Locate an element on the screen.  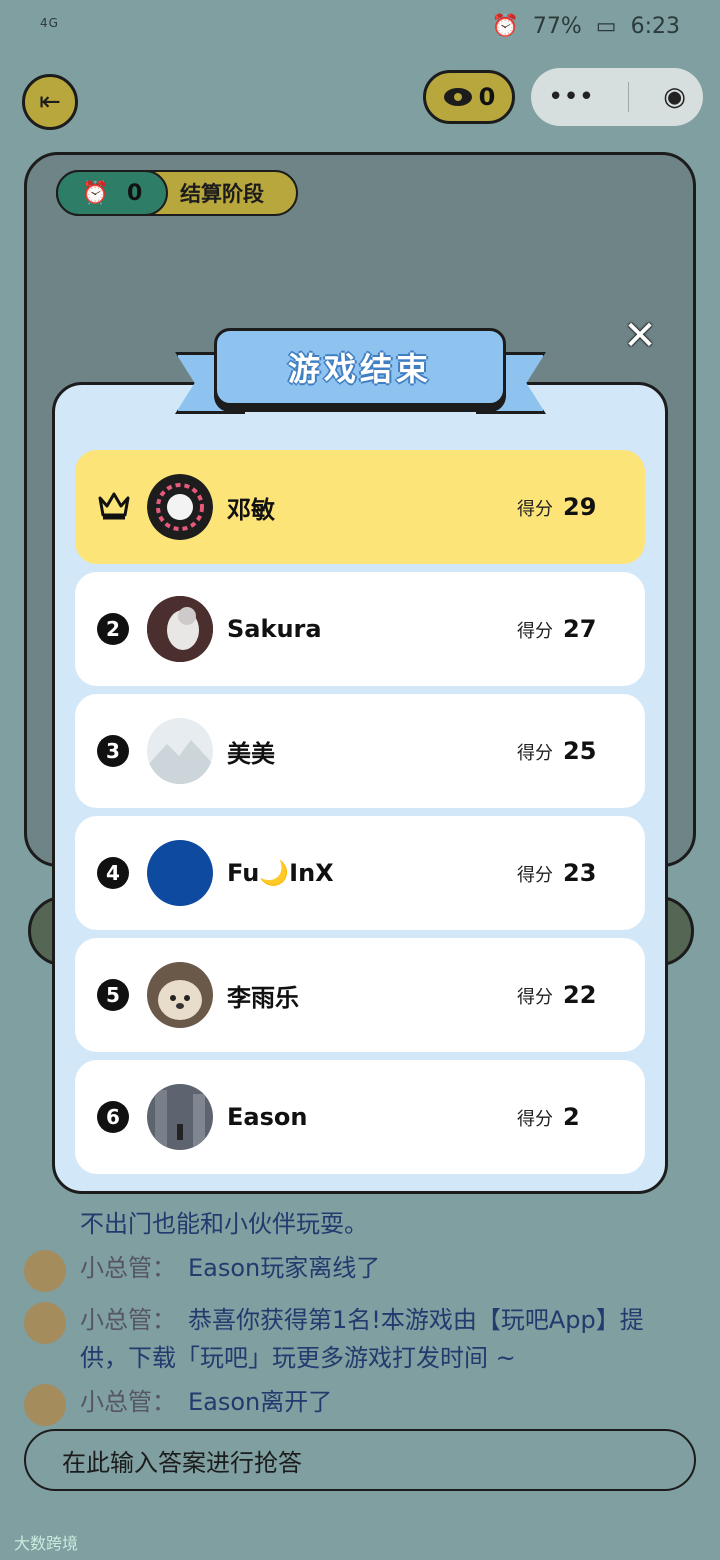
player-name: 邓敏 is located at coordinates (251, 509).